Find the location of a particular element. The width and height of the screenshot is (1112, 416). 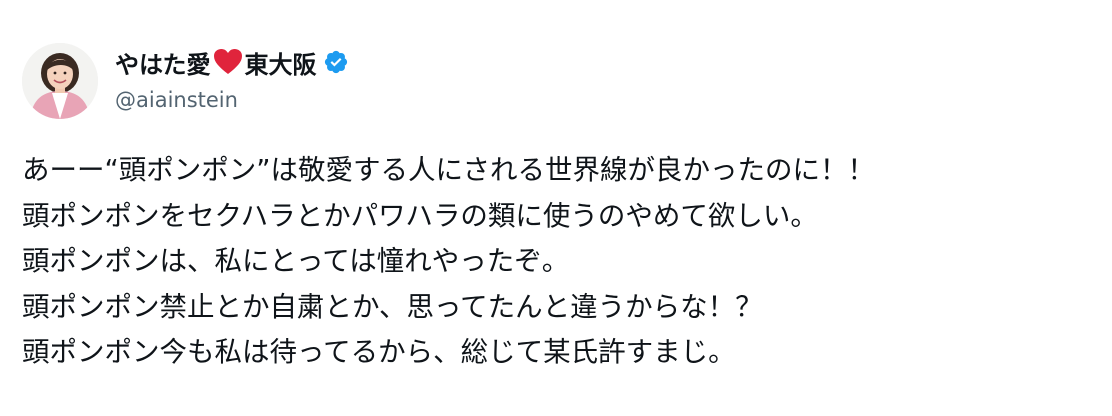

verified-badge-icon is located at coordinates (336, 62).